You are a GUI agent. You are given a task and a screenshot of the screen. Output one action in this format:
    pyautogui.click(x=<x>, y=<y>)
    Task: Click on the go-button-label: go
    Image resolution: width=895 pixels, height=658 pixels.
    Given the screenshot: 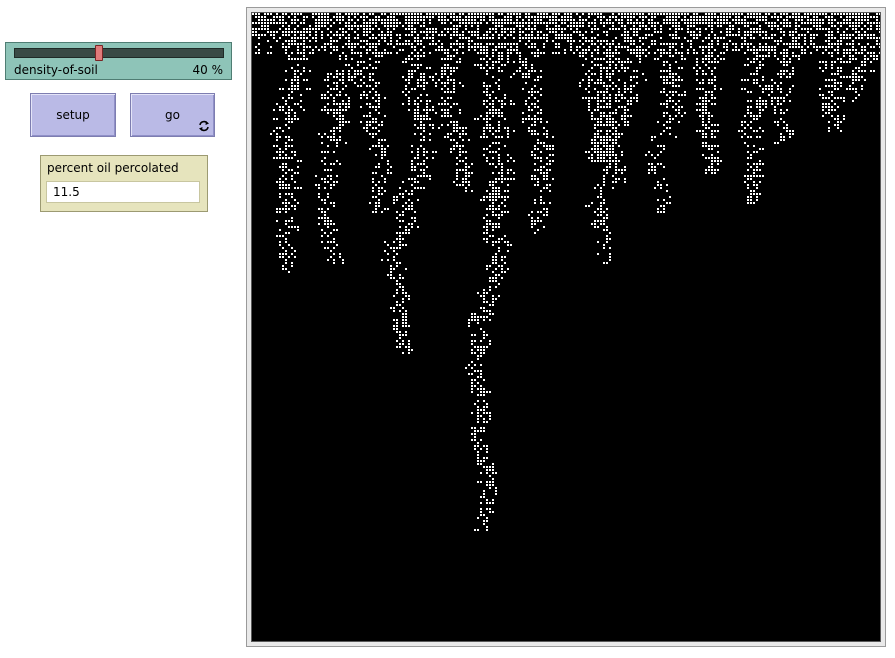 What is the action you would take?
    pyautogui.click(x=172, y=115)
    